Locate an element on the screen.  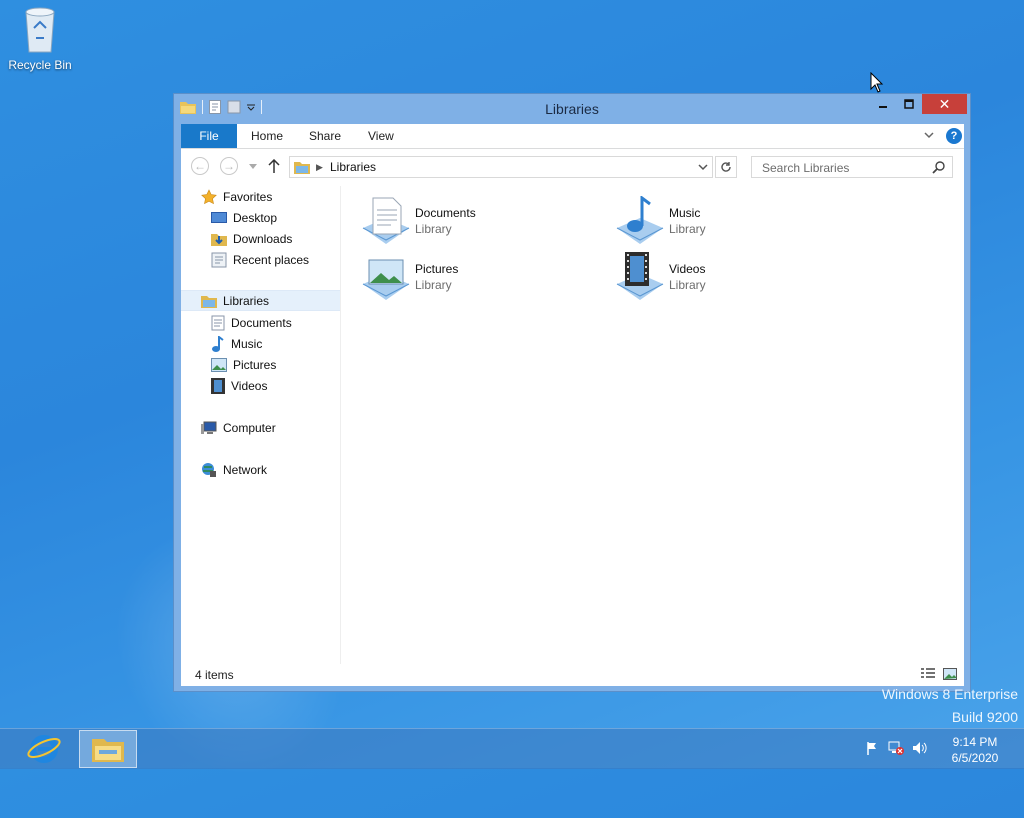
sidebar-item-label: Recent places is located at coordinates (271, 259).